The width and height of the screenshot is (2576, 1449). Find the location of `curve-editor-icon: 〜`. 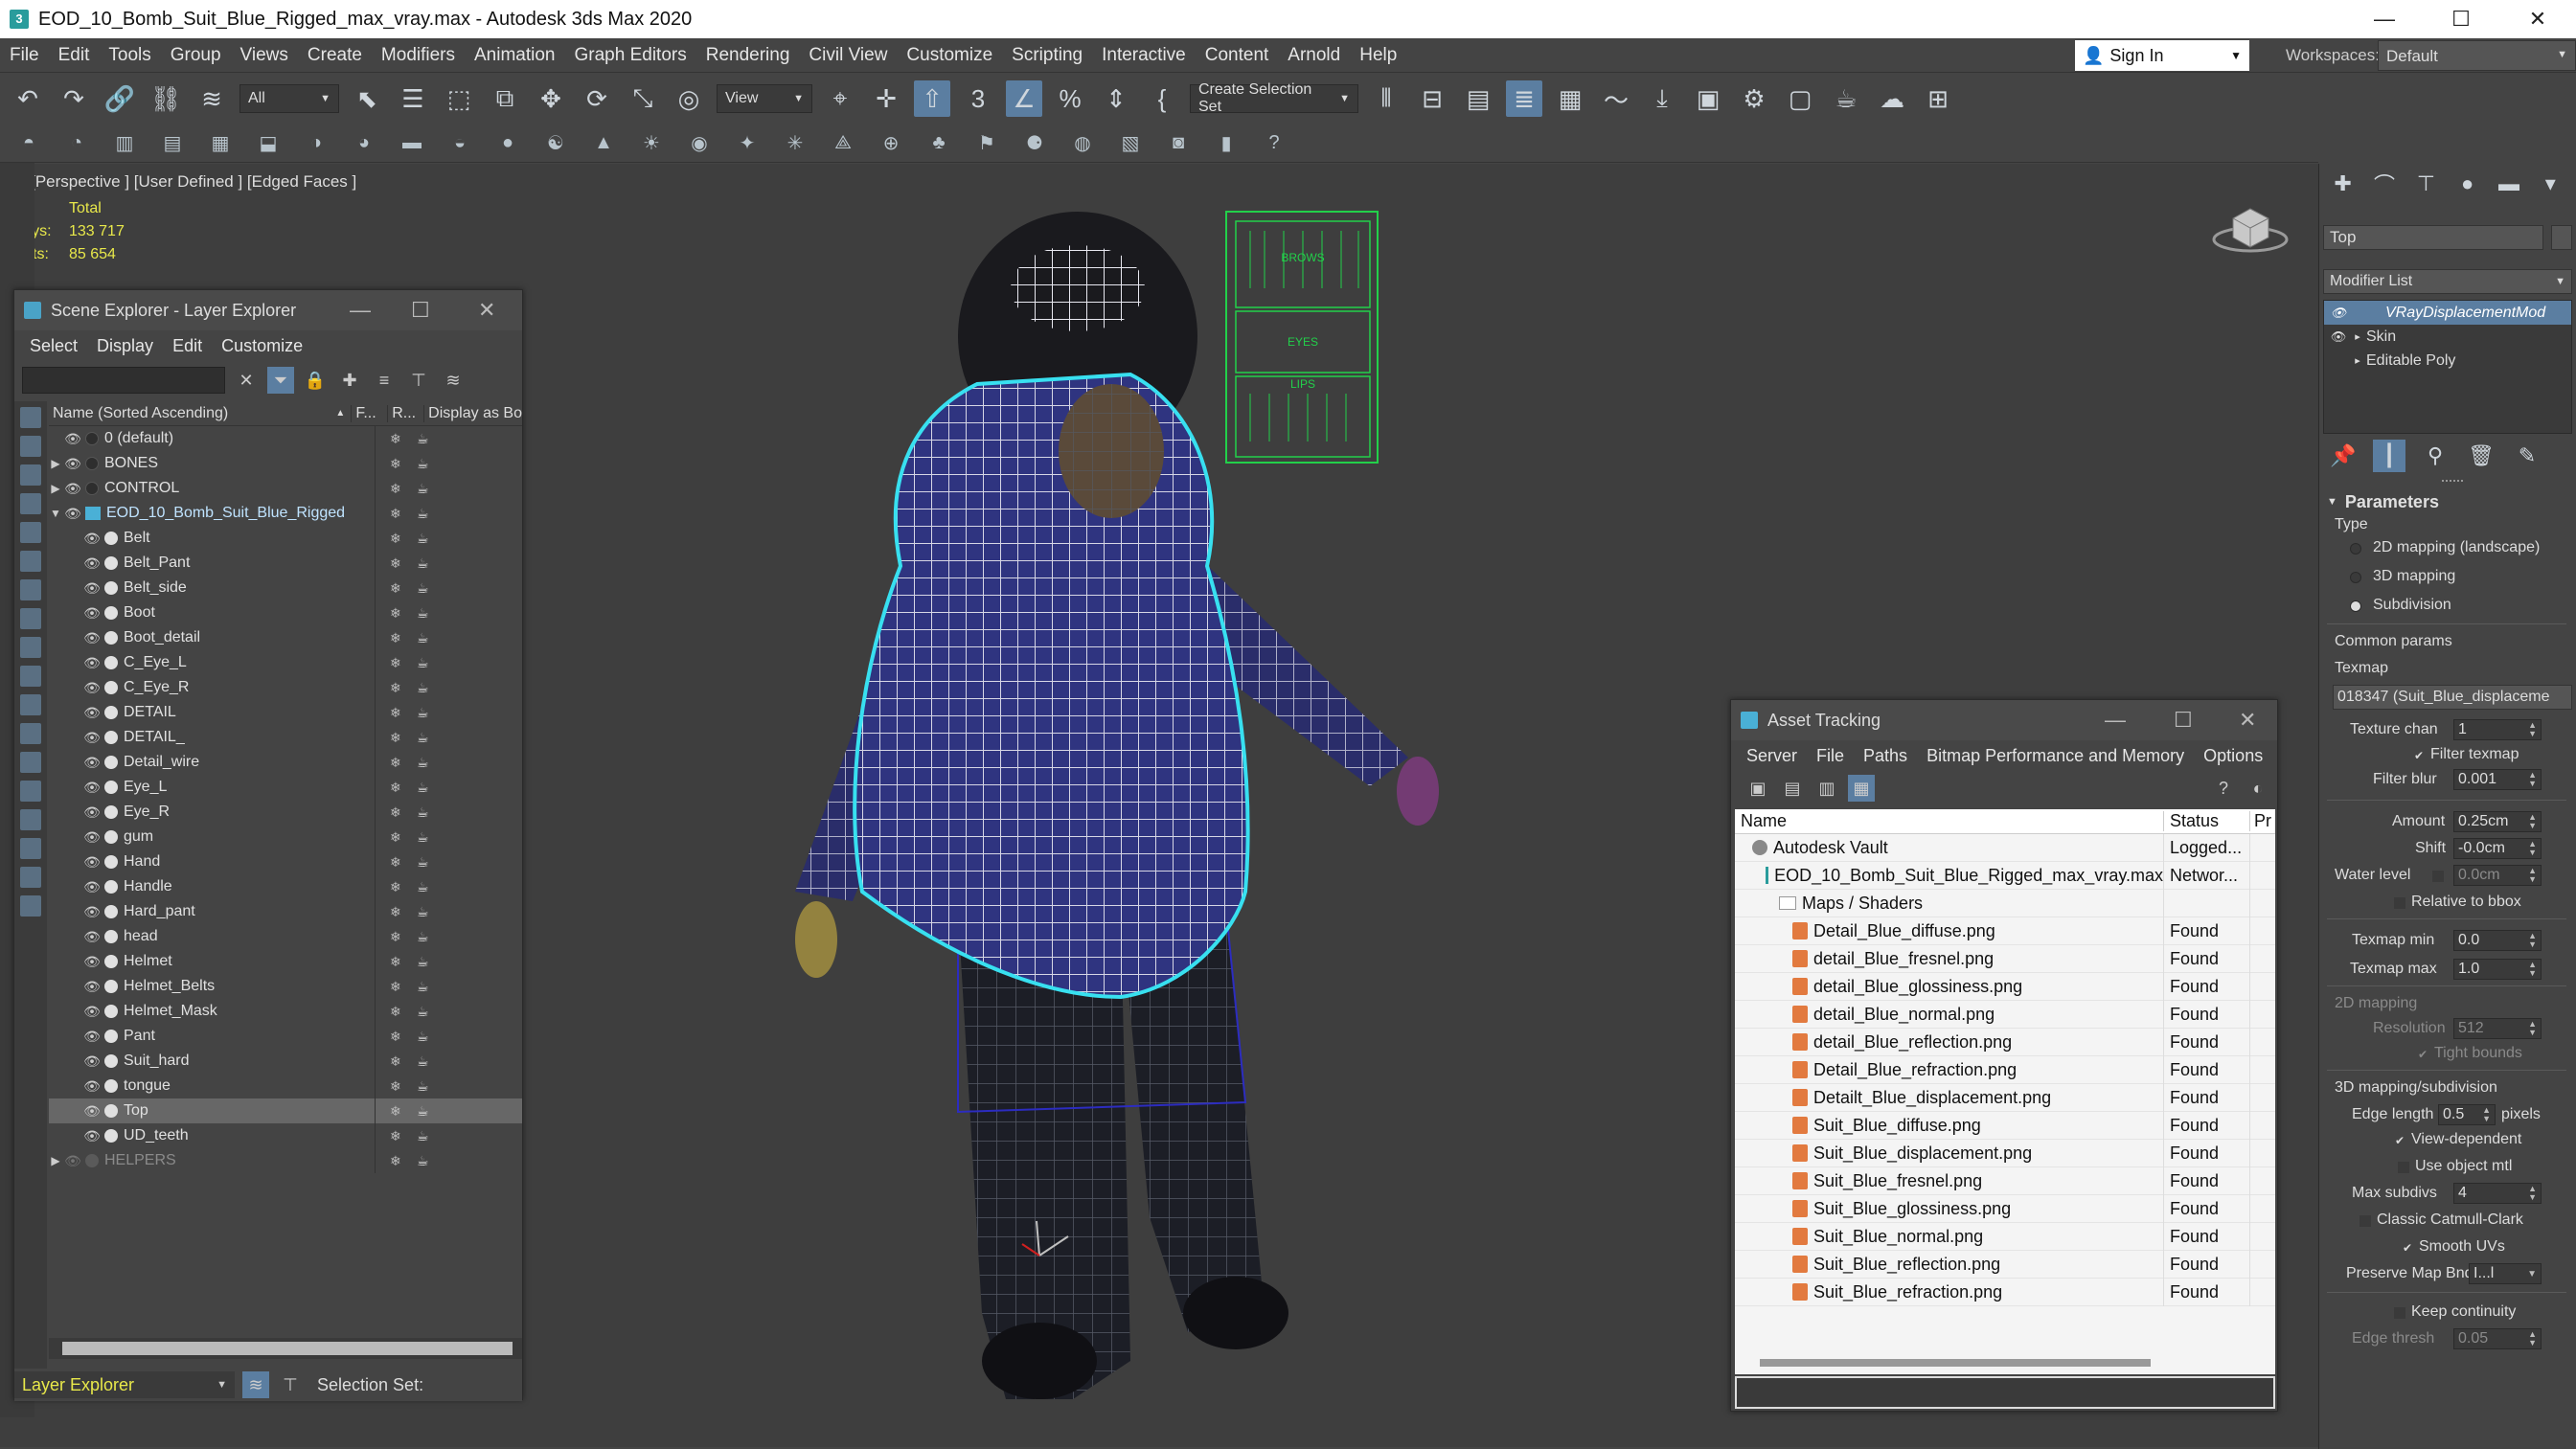

curve-editor-icon: 〜 is located at coordinates (1616, 98).